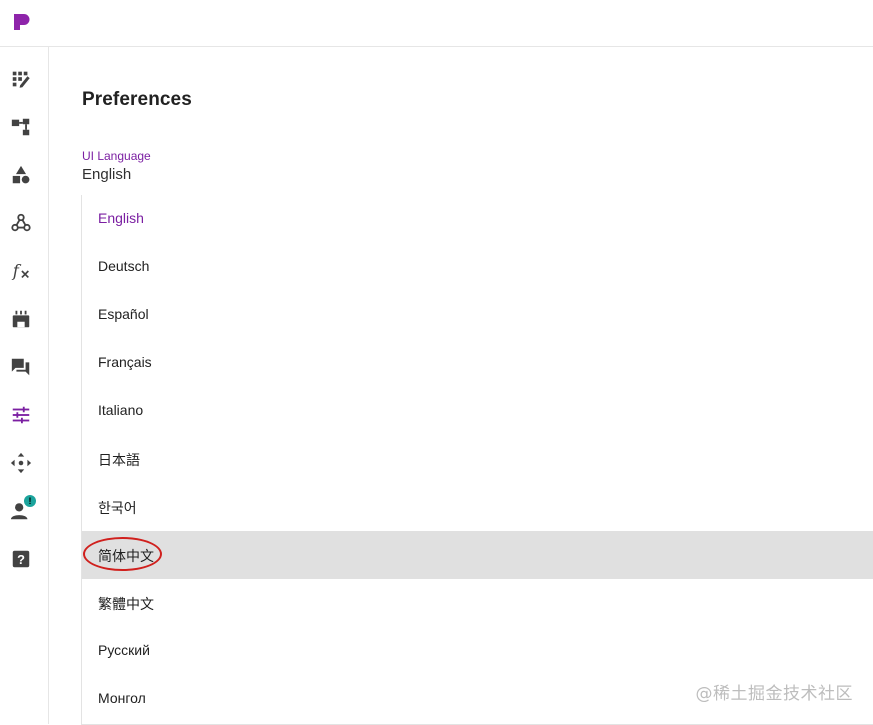  What do you see at coordinates (121, 218) in the screenshot?
I see `option-label: English` at bounding box center [121, 218].